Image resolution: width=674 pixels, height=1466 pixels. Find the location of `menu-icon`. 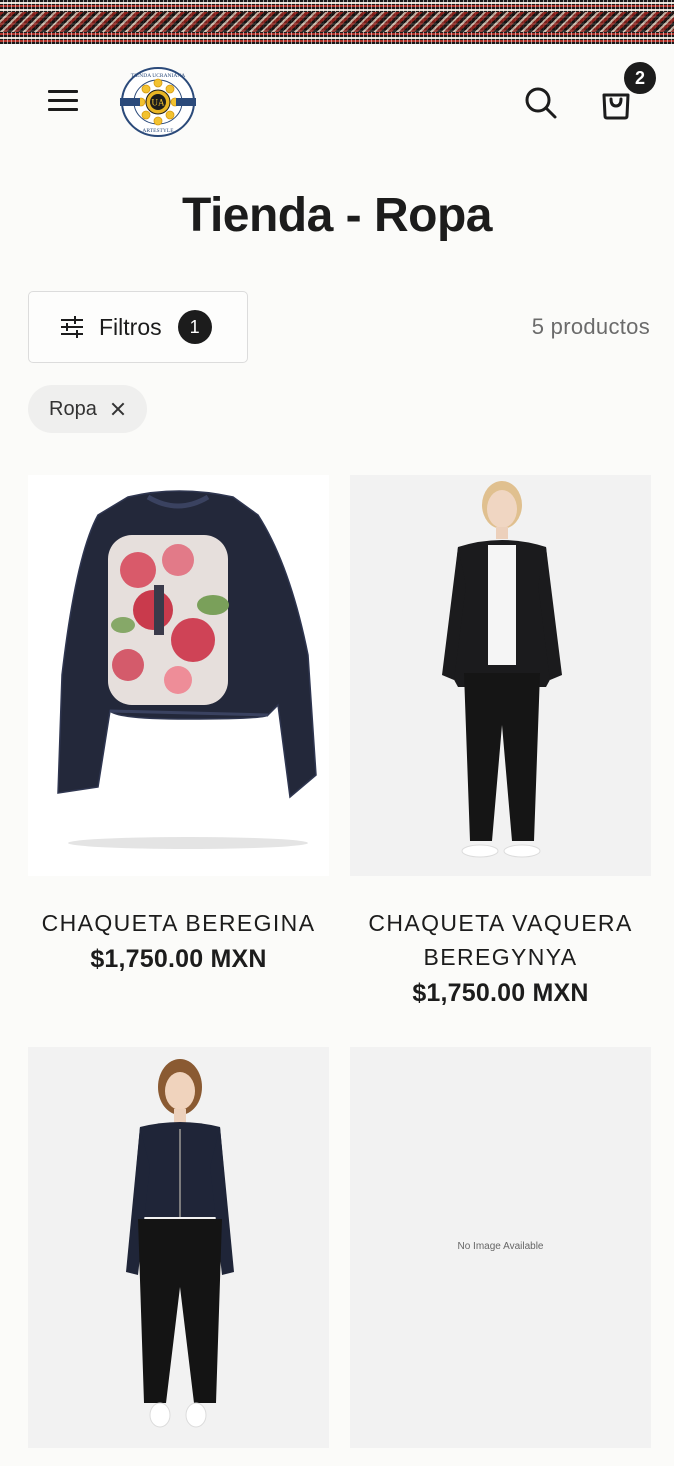

menu-icon is located at coordinates (63, 103).